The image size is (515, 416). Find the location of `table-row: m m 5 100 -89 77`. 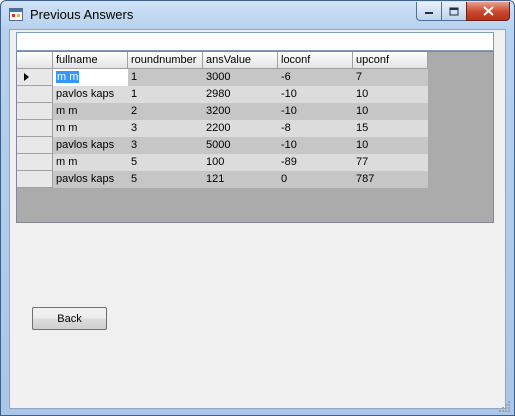

table-row: m m 5 100 -89 77 is located at coordinates (222, 162).